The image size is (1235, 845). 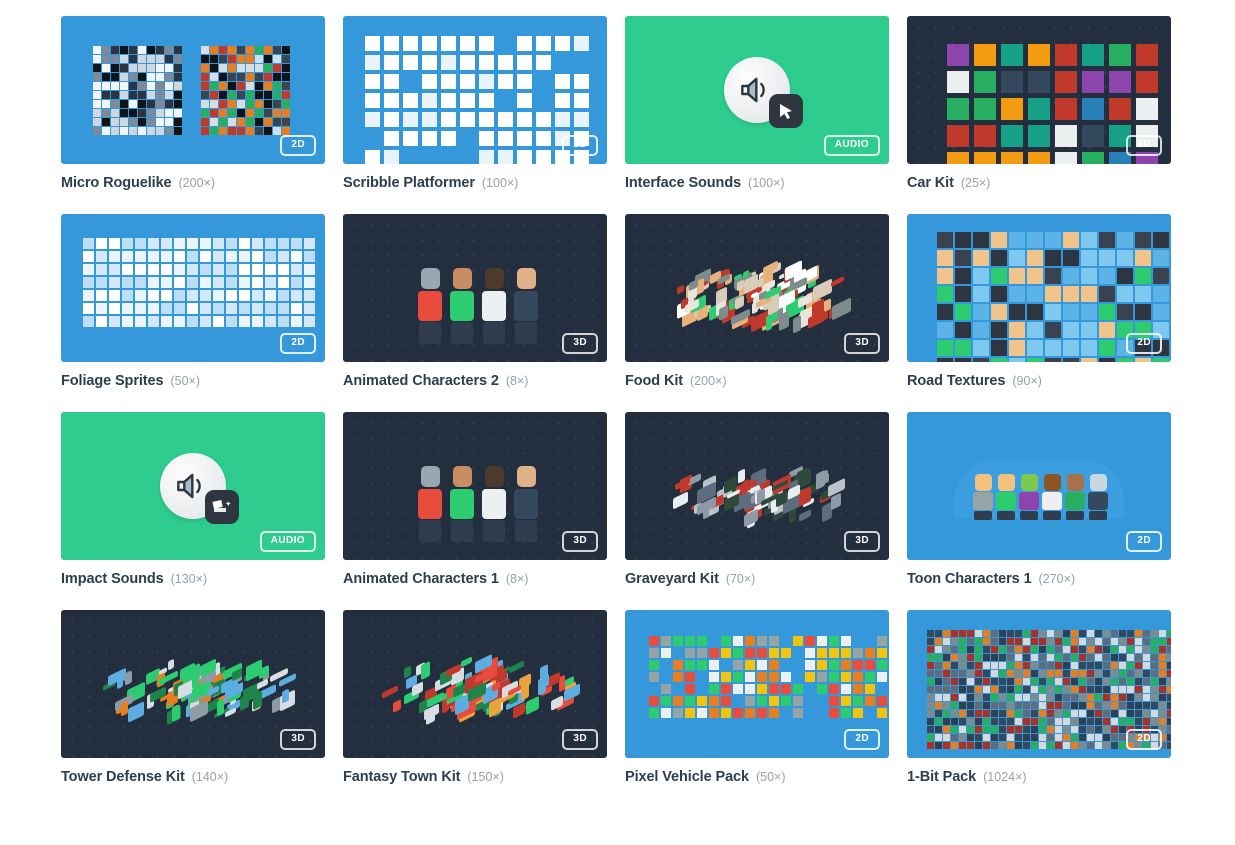 What do you see at coordinates (956, 381) in the screenshot?
I see `asset-pack-title: Road Textures` at bounding box center [956, 381].